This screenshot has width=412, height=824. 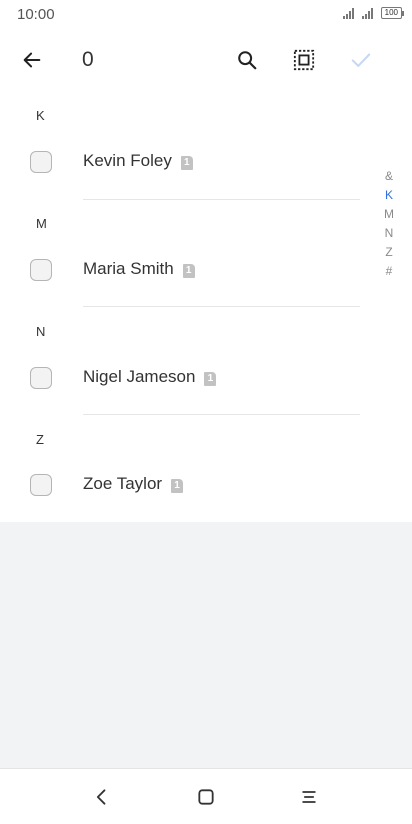 I want to click on status-time: 10:00, so click(x=36, y=14).